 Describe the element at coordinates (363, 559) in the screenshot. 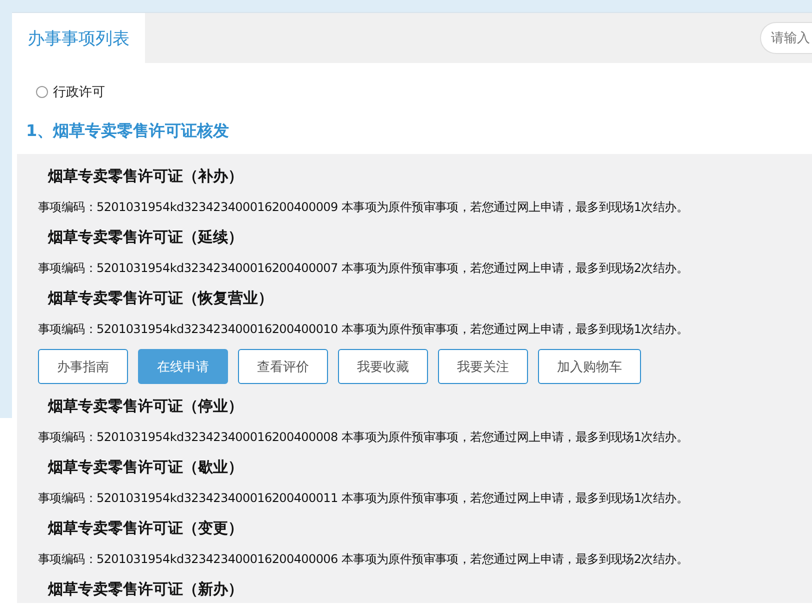

I see `item-code-text: 事项编码：5201031954kd323423400016200400006 本事项为原件预审事项，若您通过网上申请，最多到现场2次结办。` at that location.